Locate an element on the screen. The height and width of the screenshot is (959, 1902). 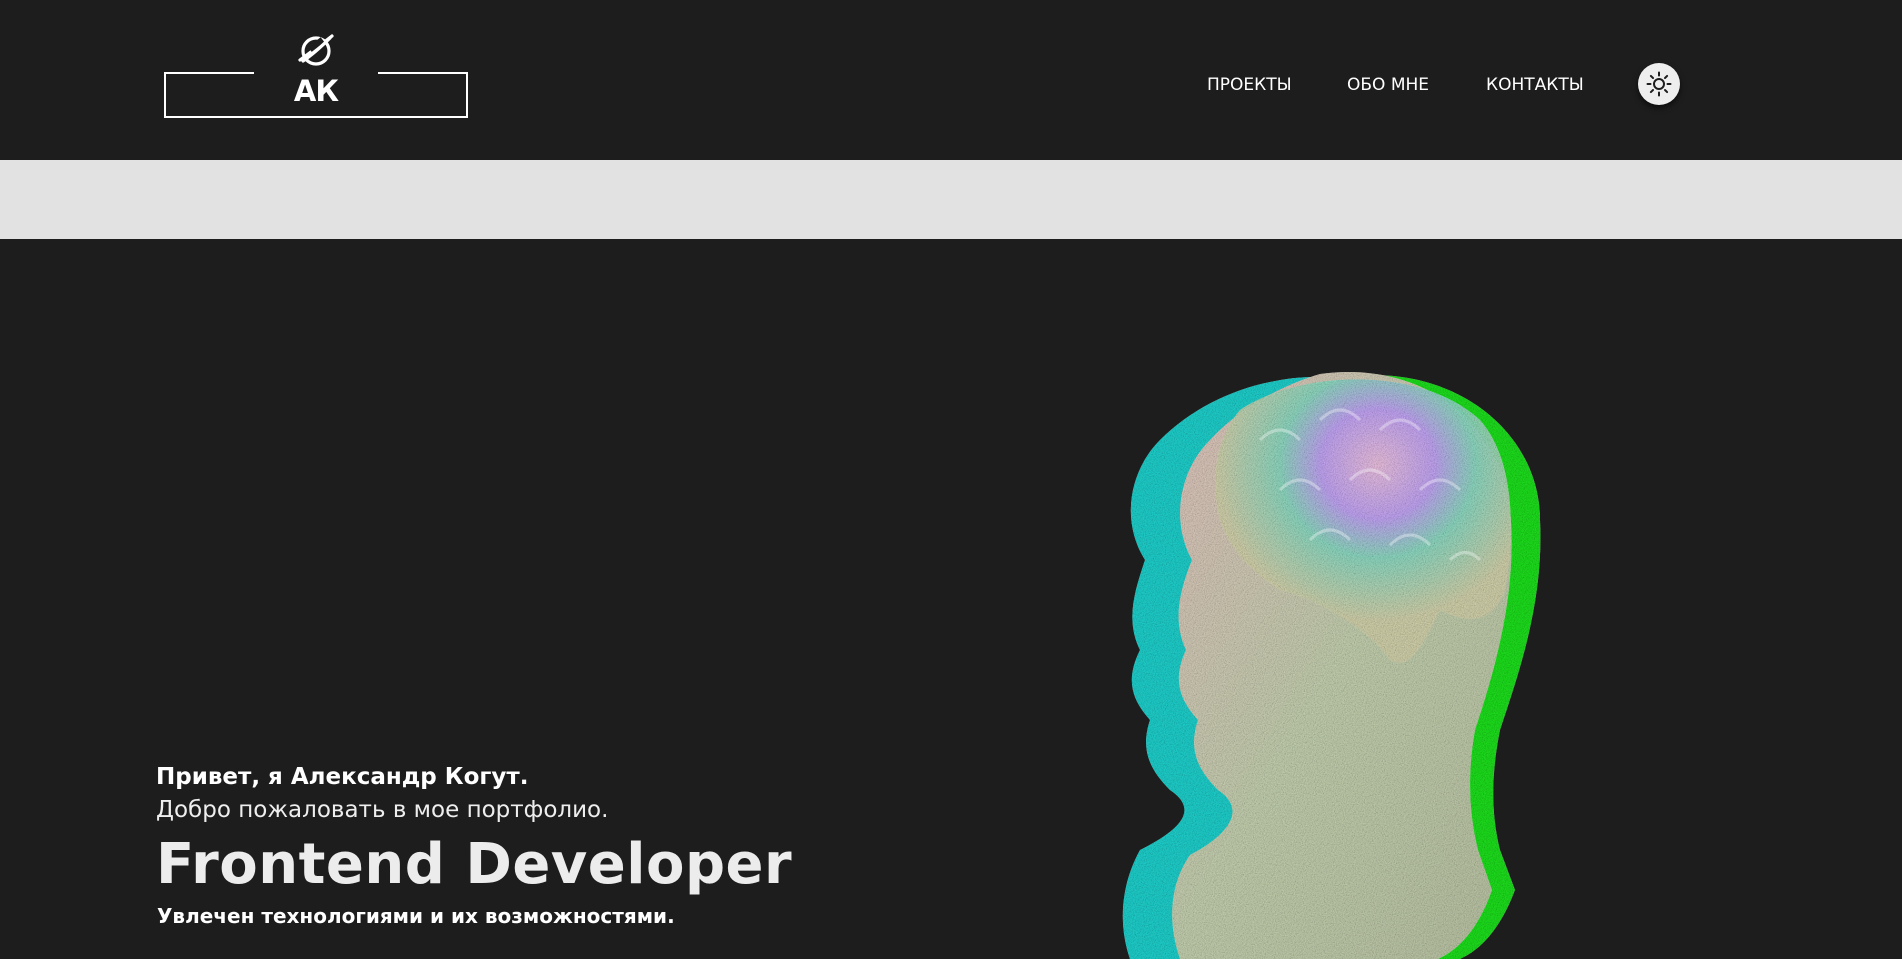
nav-link-about: ОБО МНЕ is located at coordinates (1388, 85).